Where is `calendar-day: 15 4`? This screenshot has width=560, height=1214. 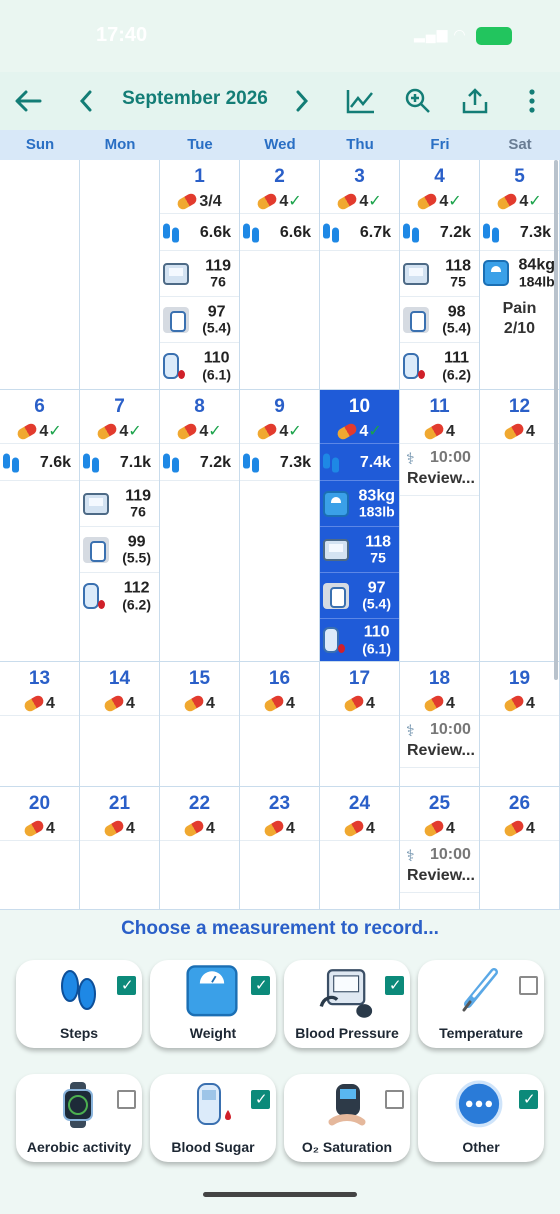
calendar-day: 15 4 is located at coordinates (200, 724).